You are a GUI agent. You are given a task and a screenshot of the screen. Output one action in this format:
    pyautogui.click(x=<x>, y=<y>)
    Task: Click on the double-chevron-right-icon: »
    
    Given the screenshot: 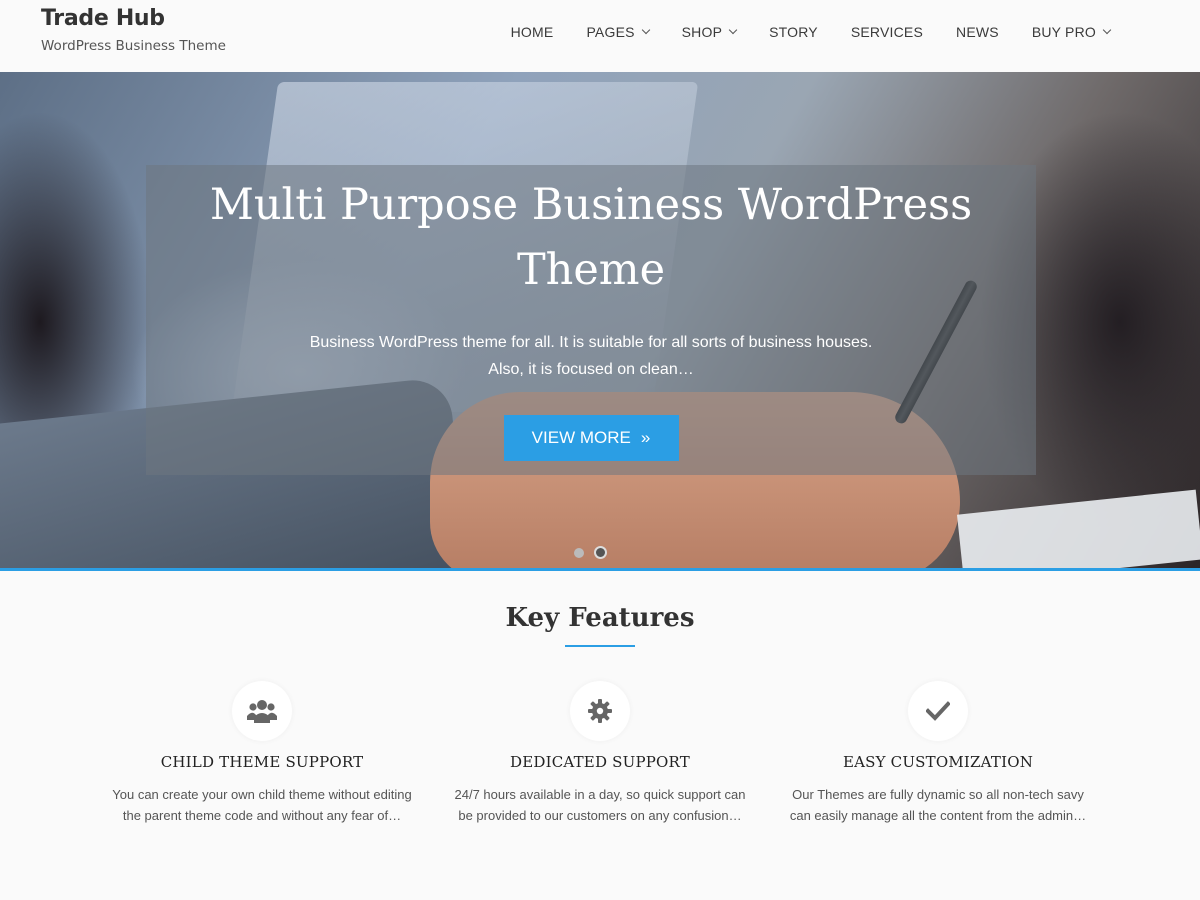 What is the action you would take?
    pyautogui.click(x=645, y=437)
    